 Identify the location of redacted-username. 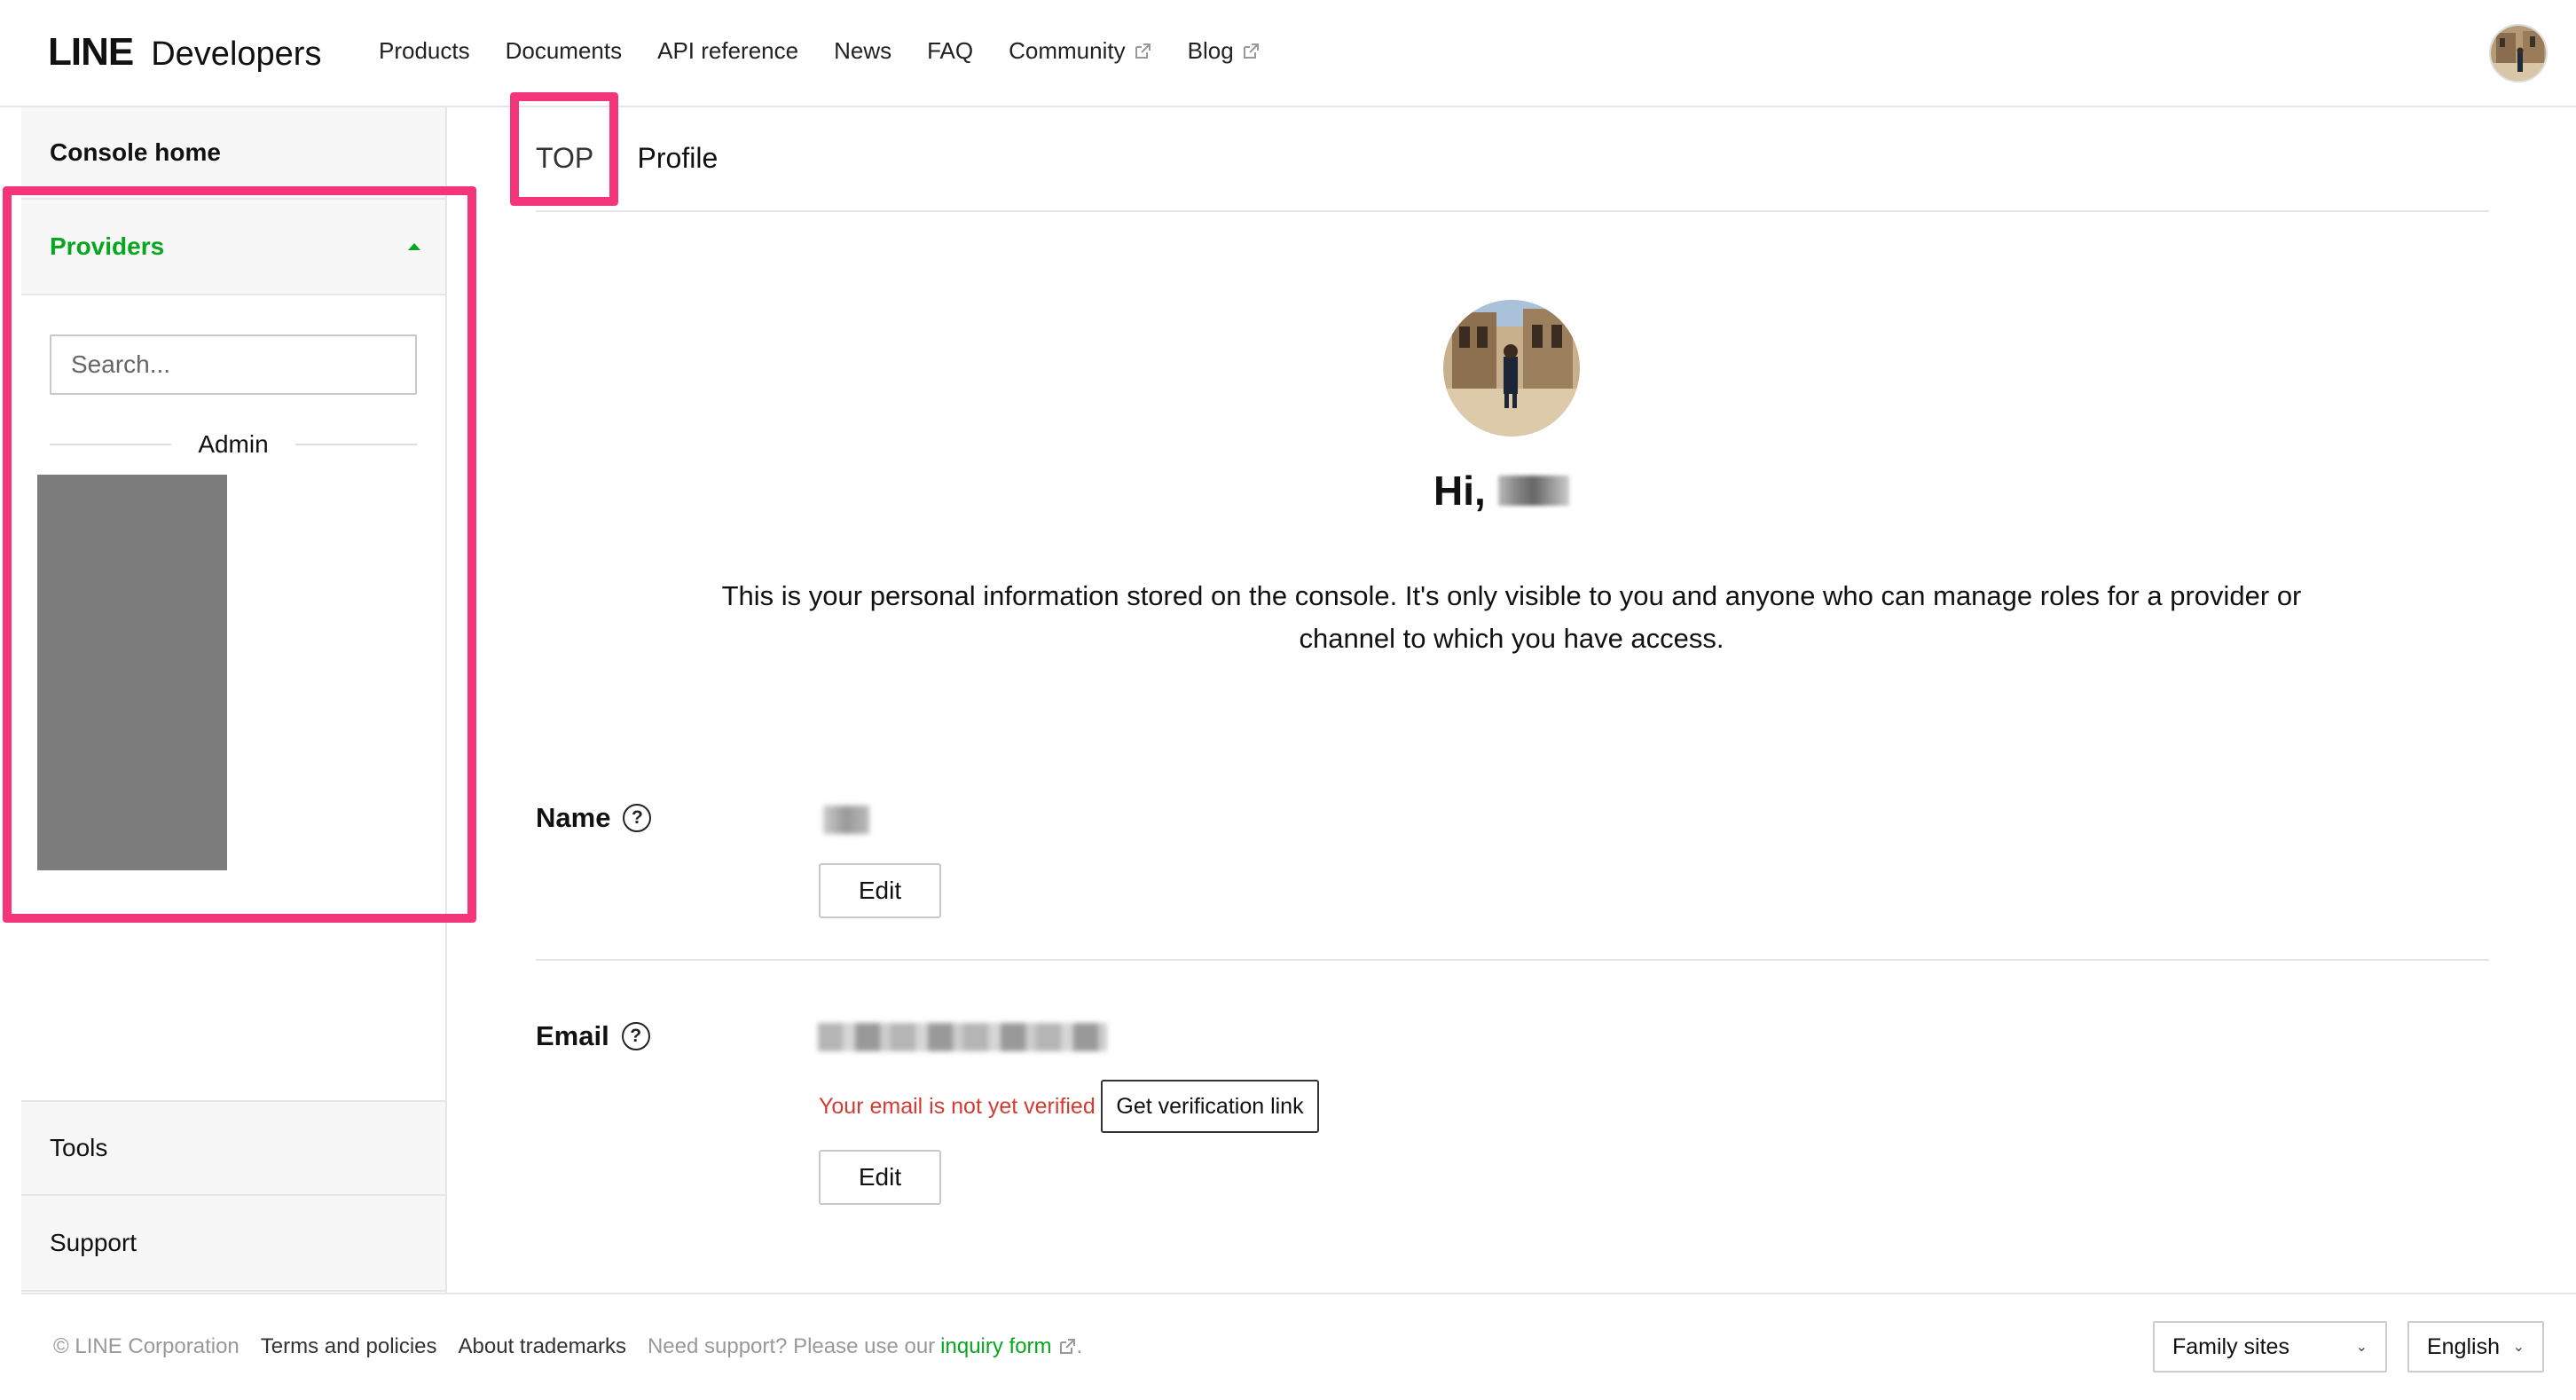
(1533, 491).